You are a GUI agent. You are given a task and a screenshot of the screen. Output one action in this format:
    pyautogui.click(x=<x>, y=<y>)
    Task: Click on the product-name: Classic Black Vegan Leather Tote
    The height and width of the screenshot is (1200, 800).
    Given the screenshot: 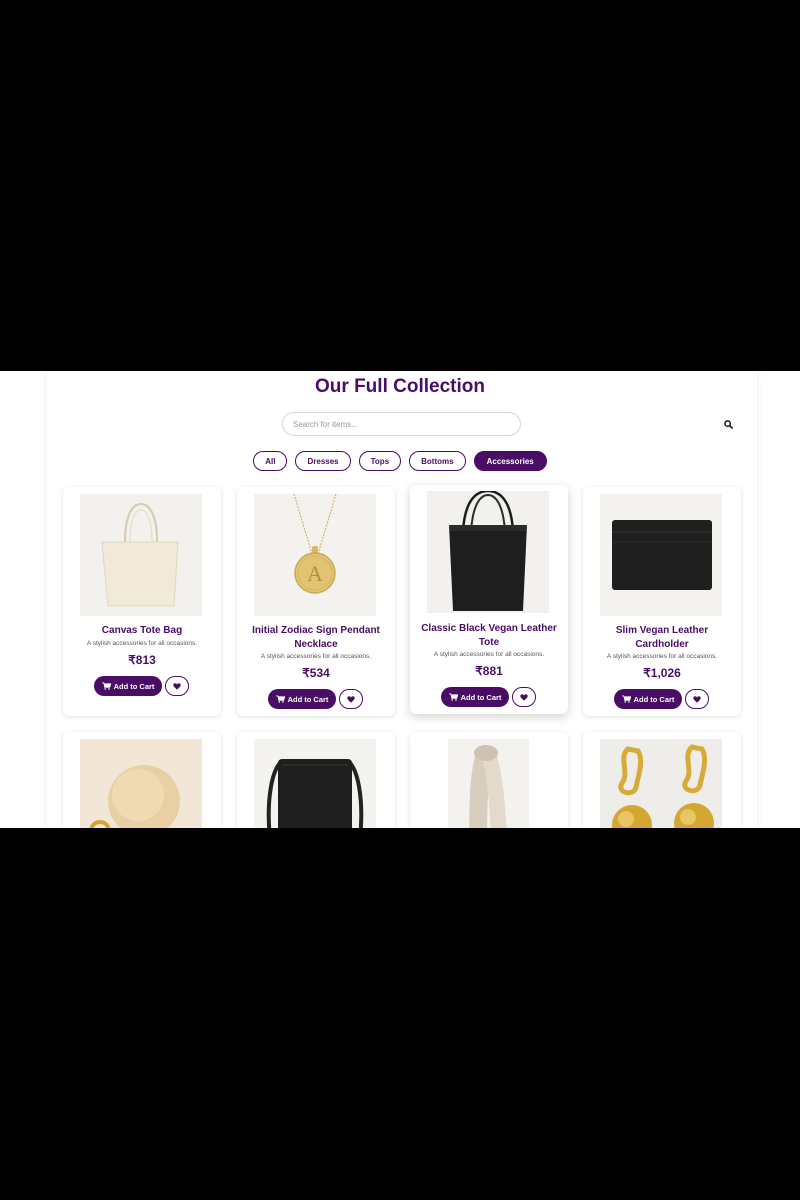 What is the action you would take?
    pyautogui.click(x=489, y=635)
    